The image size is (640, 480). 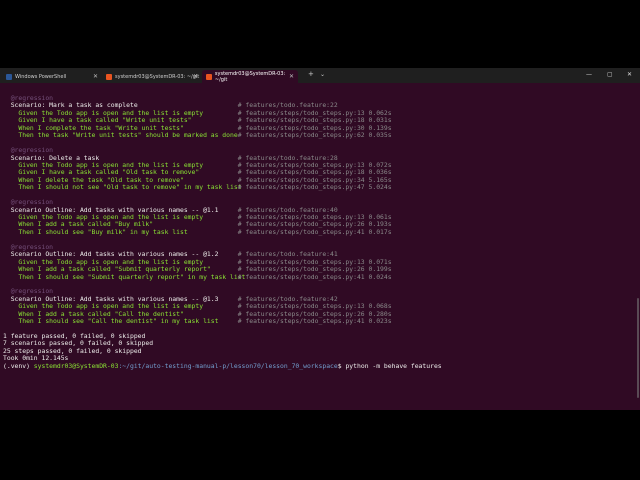 What do you see at coordinates (314, 276) in the screenshot?
I see `step-location: # features/steps/todo_steps.py:41 0.024s` at bounding box center [314, 276].